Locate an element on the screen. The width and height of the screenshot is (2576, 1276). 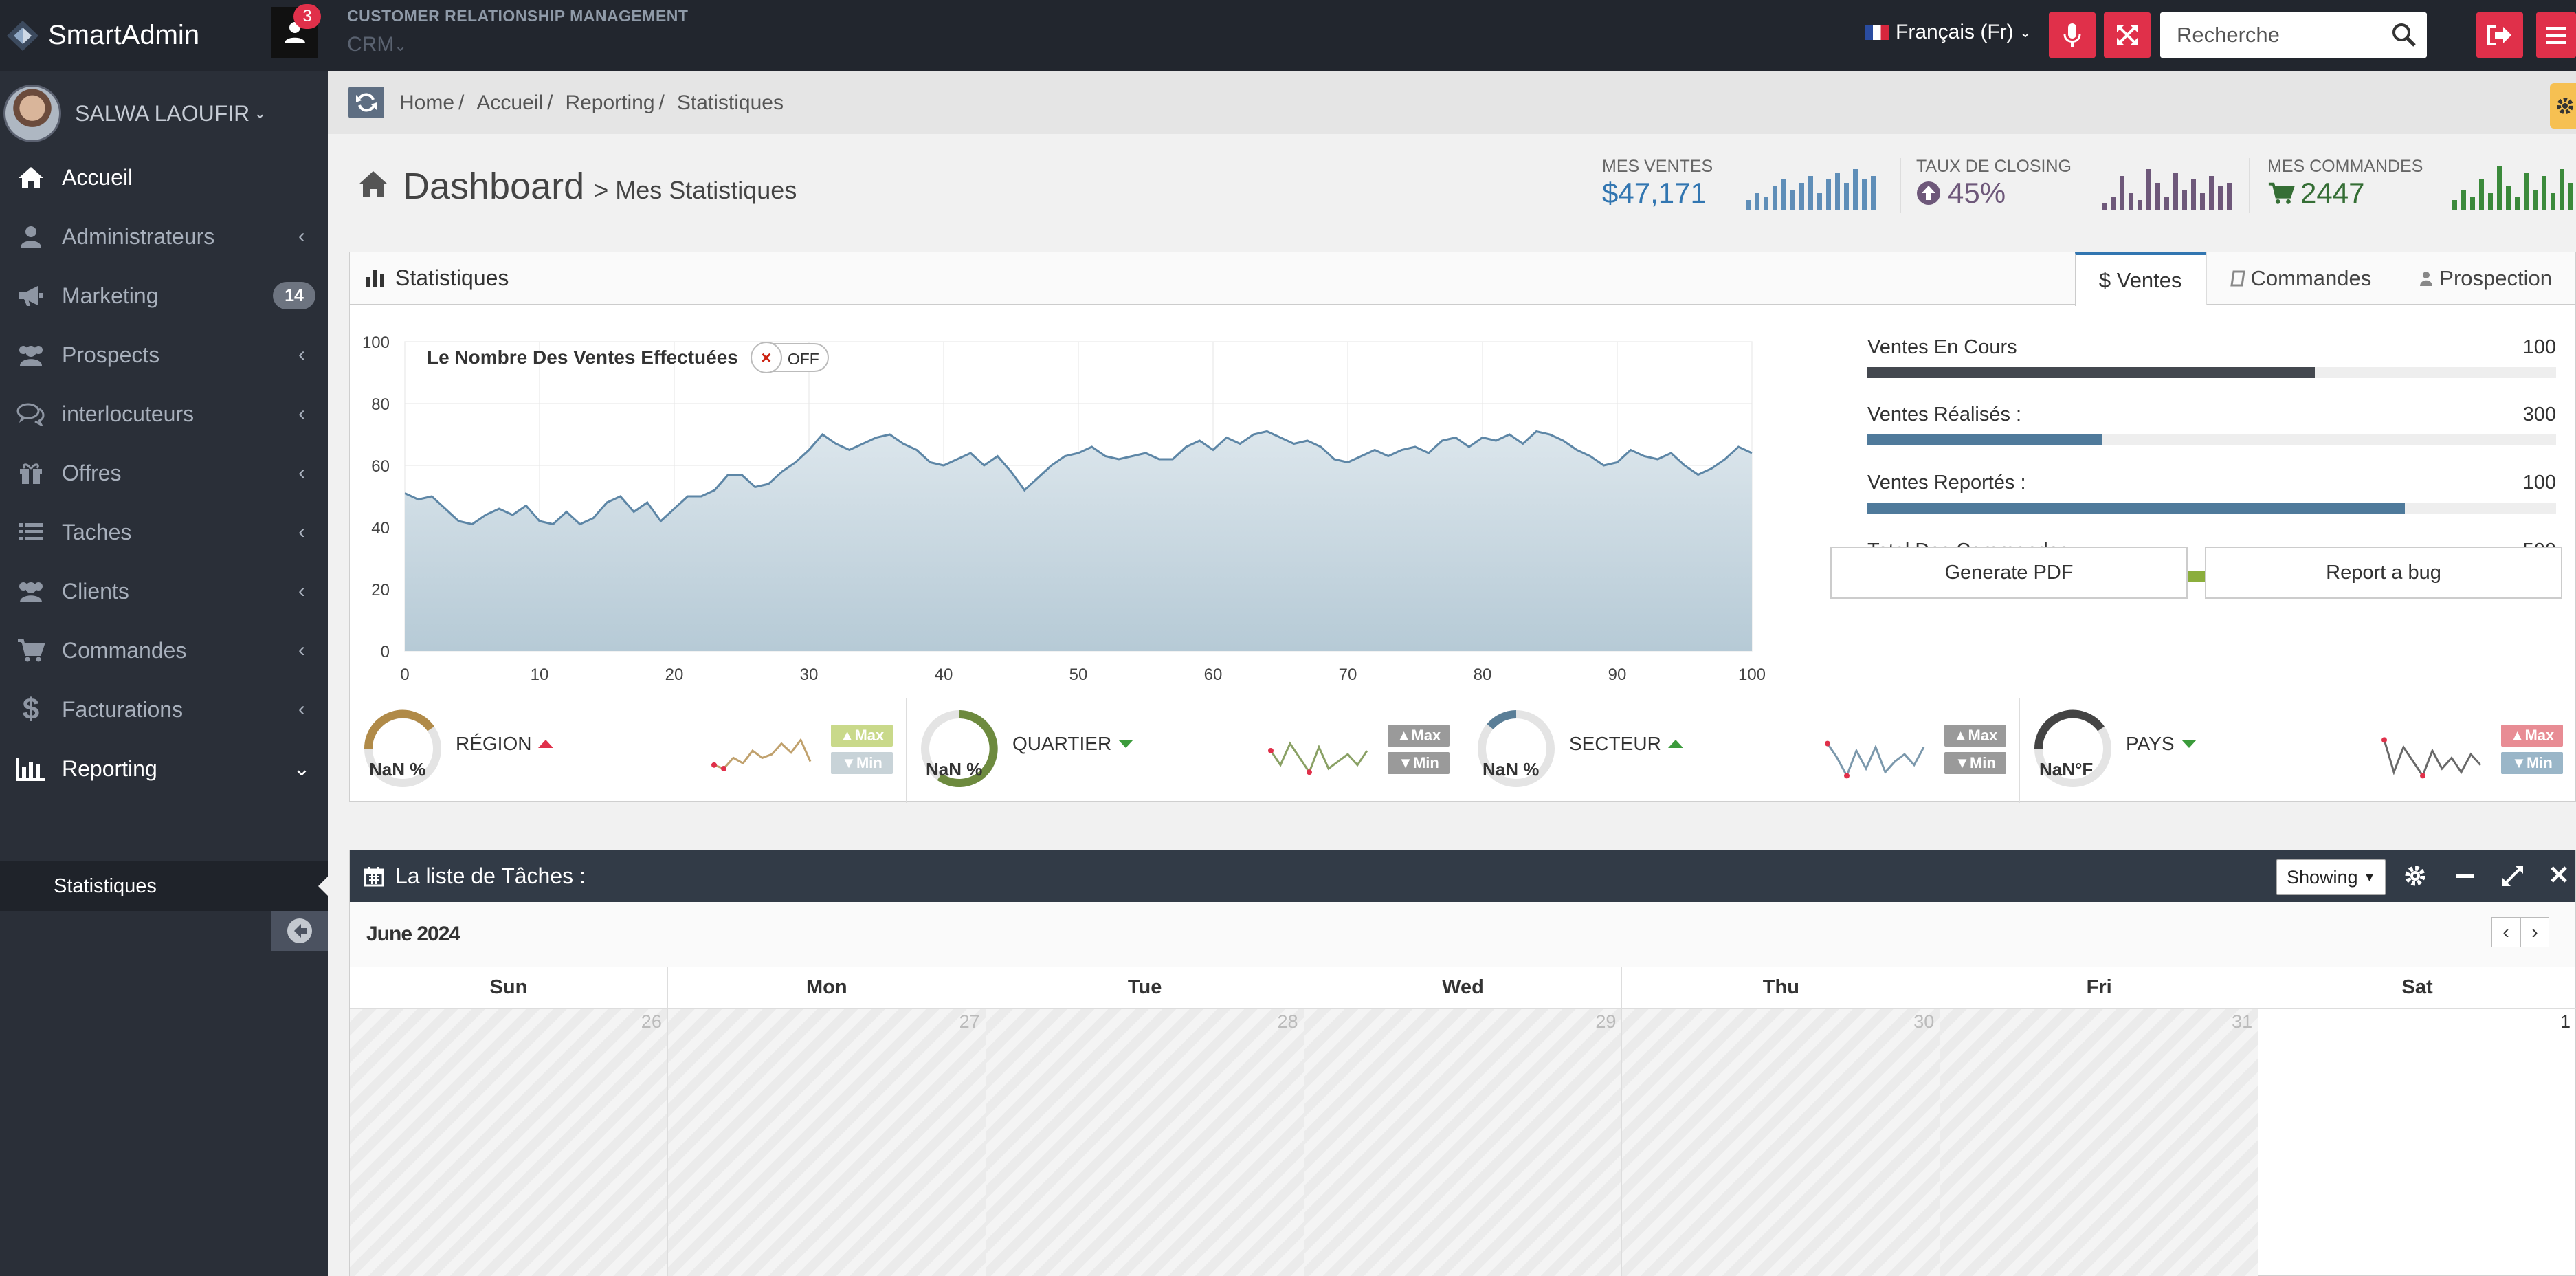
app-caption: CUSTOMER RELATIONSHIP MANAGEMENT is located at coordinates (518, 16).